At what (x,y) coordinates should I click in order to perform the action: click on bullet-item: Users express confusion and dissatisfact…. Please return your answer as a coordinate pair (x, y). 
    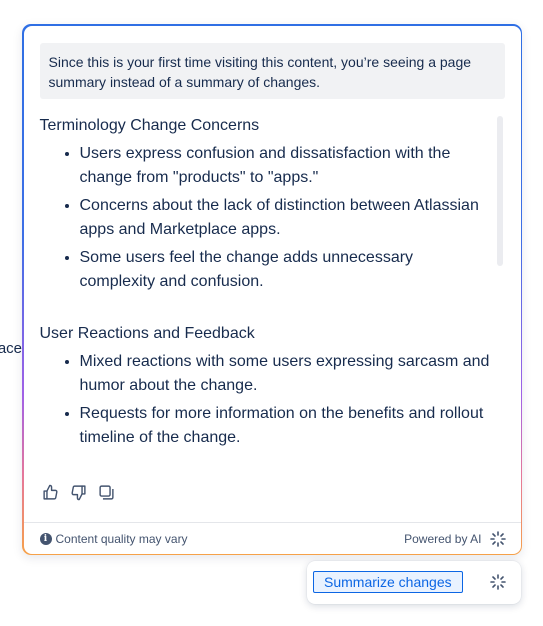
    Looking at the image, I should click on (285, 166).